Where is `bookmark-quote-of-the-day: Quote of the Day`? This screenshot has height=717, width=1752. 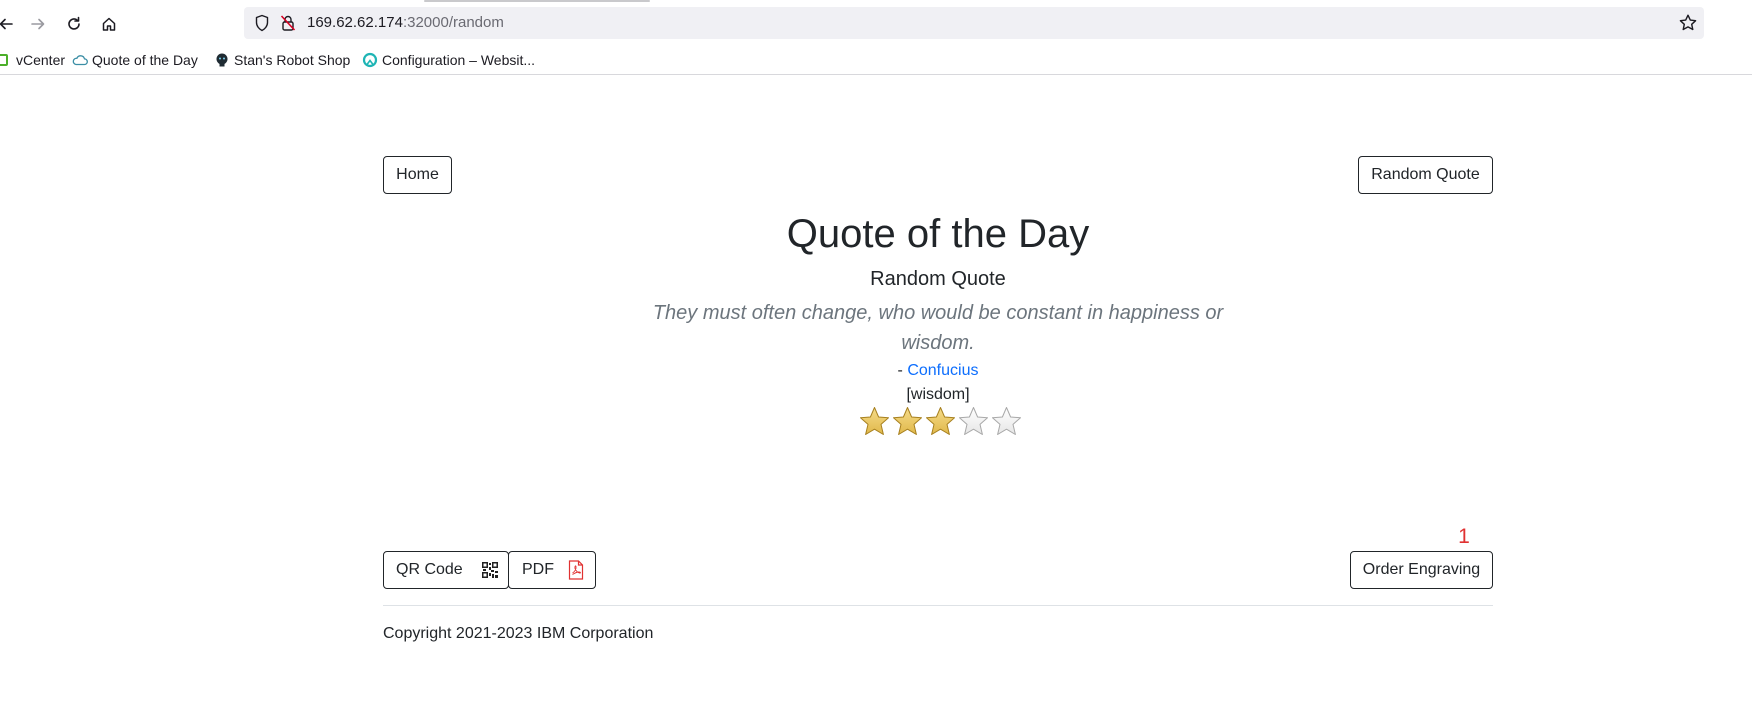
bookmark-quote-of-the-day: Quote of the Day is located at coordinates (135, 60).